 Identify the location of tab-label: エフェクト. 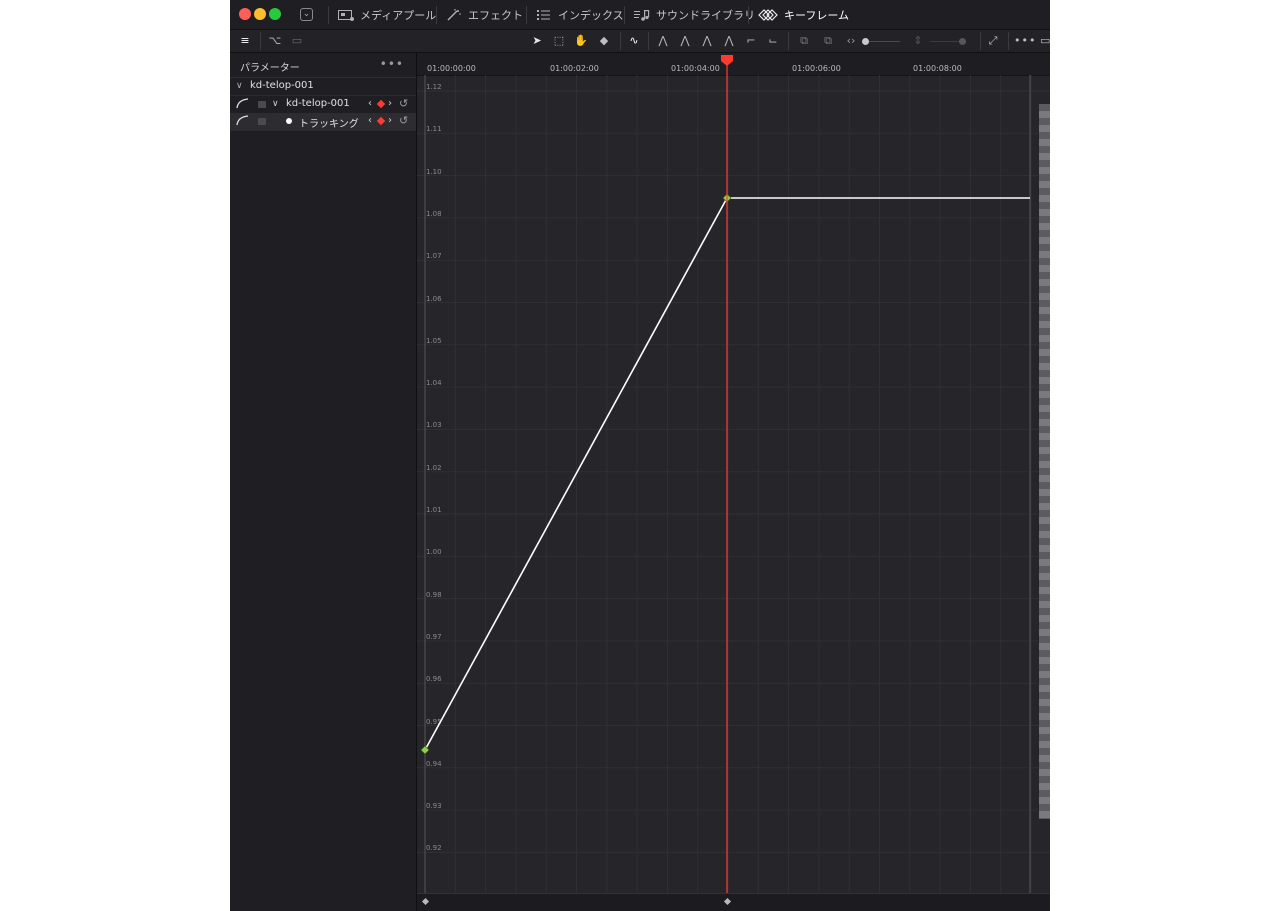
(495, 15).